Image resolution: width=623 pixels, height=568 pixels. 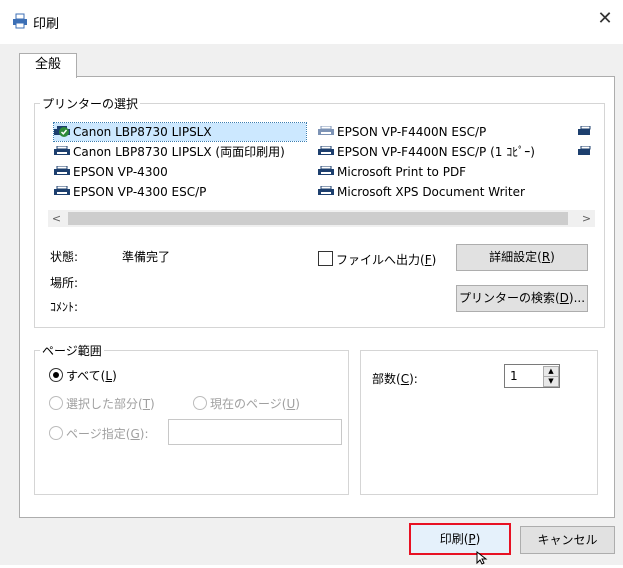 I want to click on printer-name: EPSON VP-F4400N ESC/P, so click(x=412, y=132).